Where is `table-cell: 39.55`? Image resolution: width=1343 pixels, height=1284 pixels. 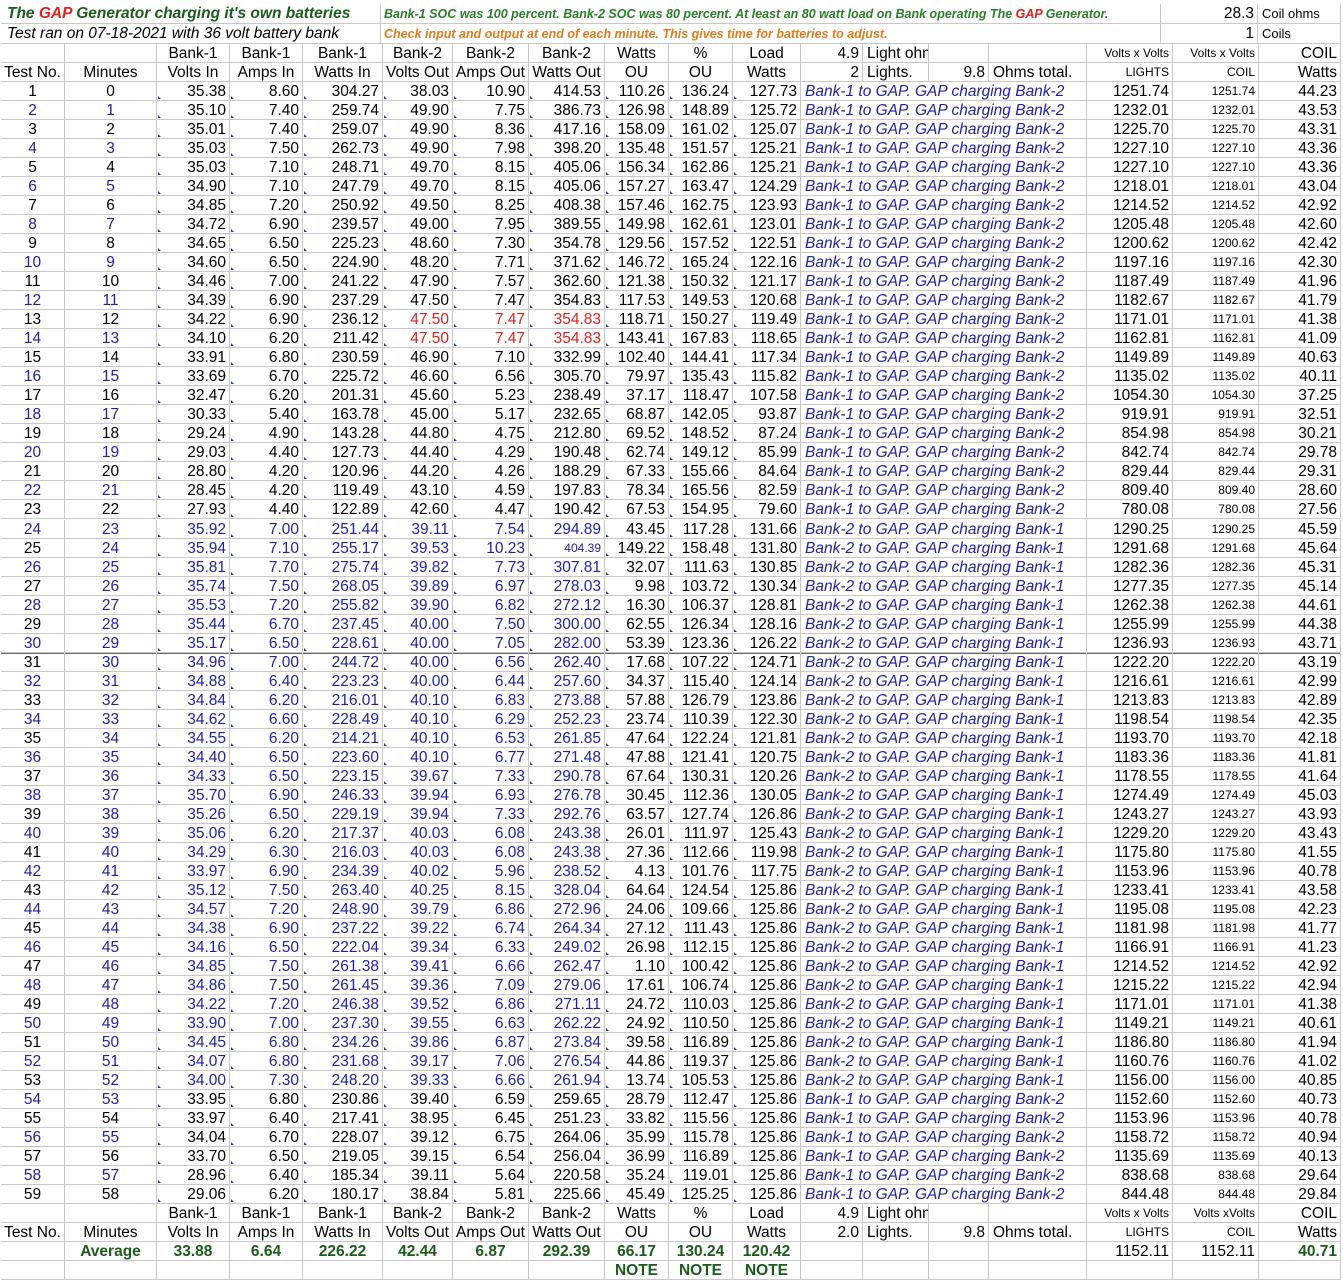
table-cell: 39.55 is located at coordinates (418, 1024).